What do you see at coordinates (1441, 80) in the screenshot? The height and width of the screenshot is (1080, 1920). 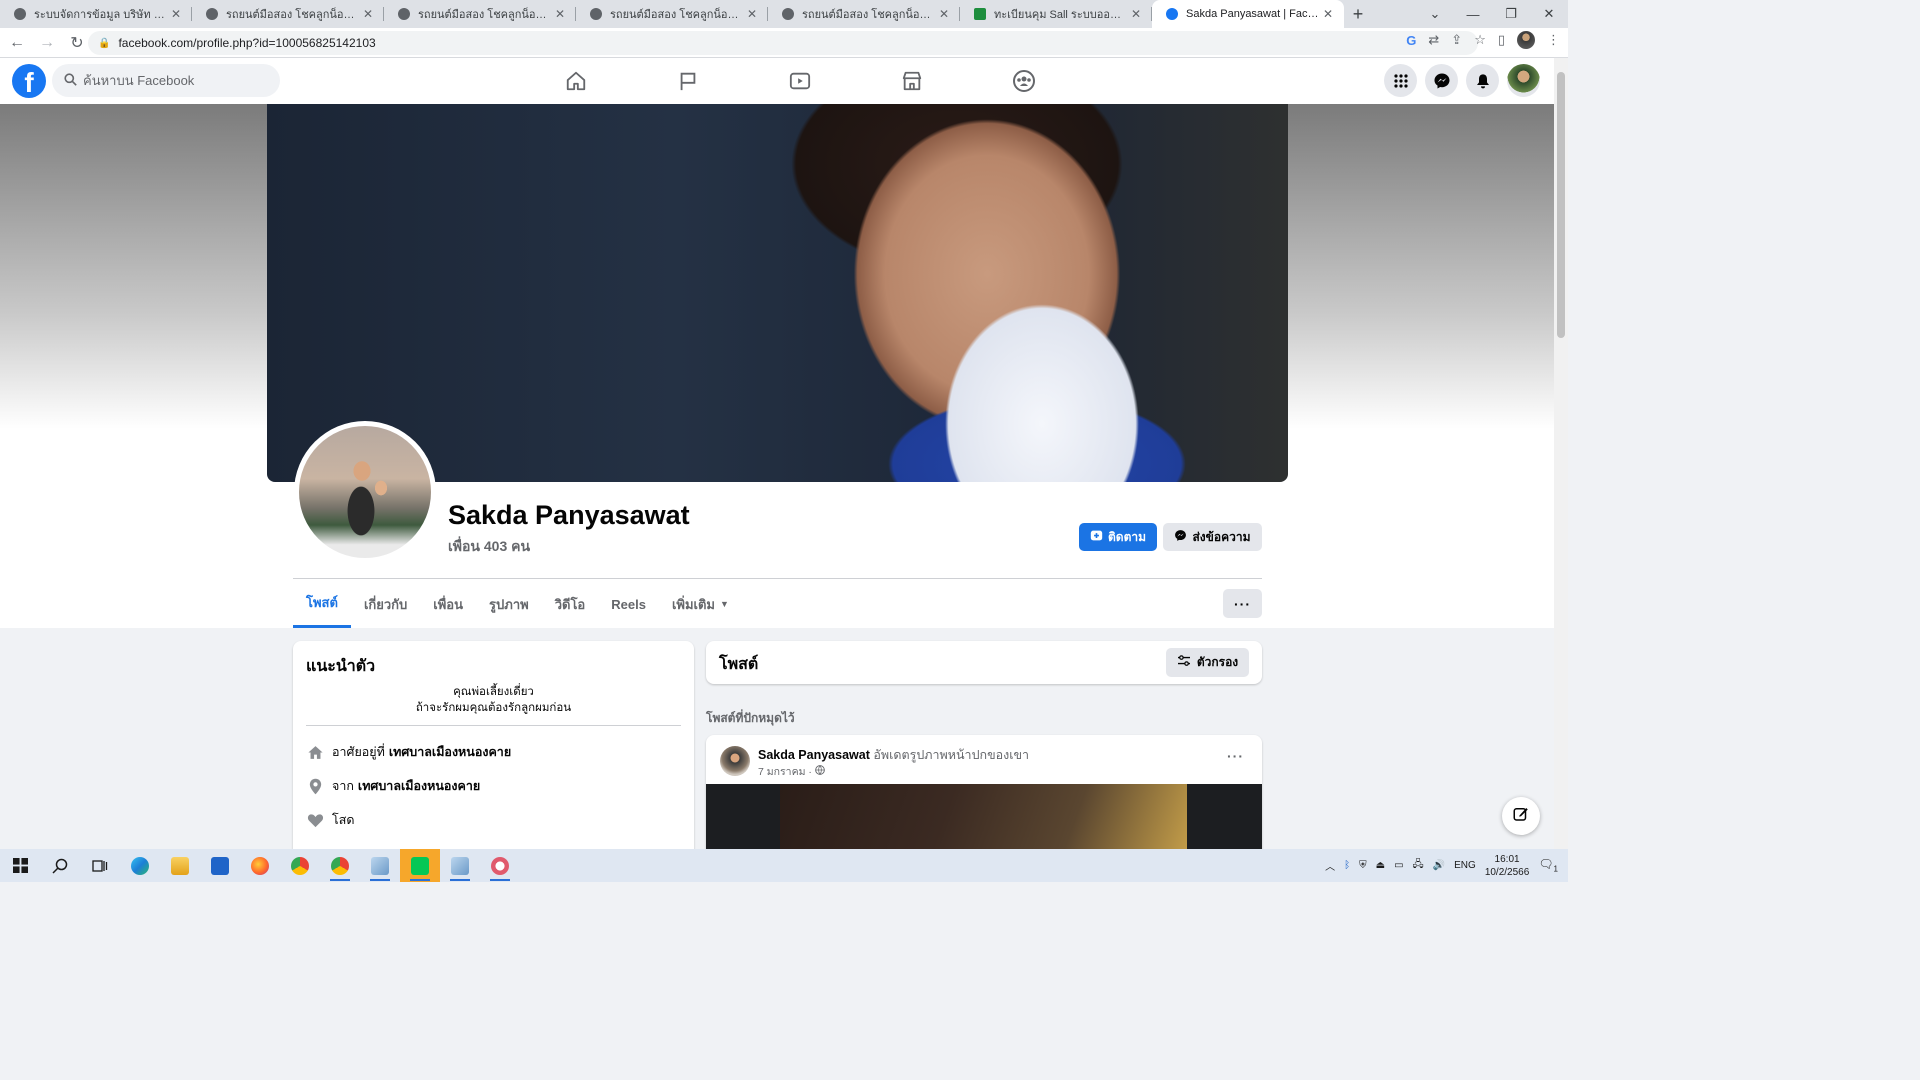 I see `messenger-icon` at bounding box center [1441, 80].